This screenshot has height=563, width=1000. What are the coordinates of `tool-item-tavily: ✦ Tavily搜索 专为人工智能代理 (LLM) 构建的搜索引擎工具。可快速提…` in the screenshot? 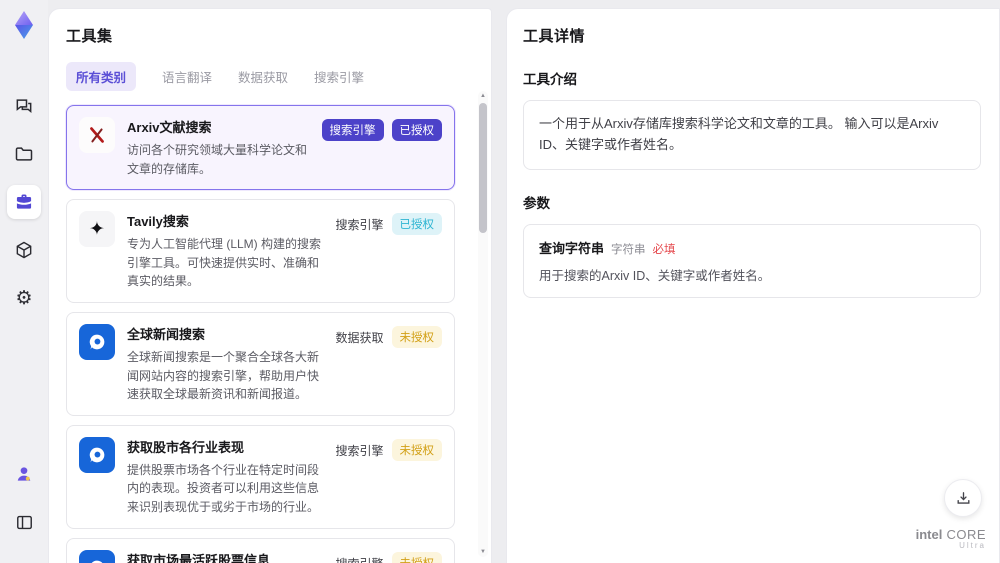 It's located at (260, 251).